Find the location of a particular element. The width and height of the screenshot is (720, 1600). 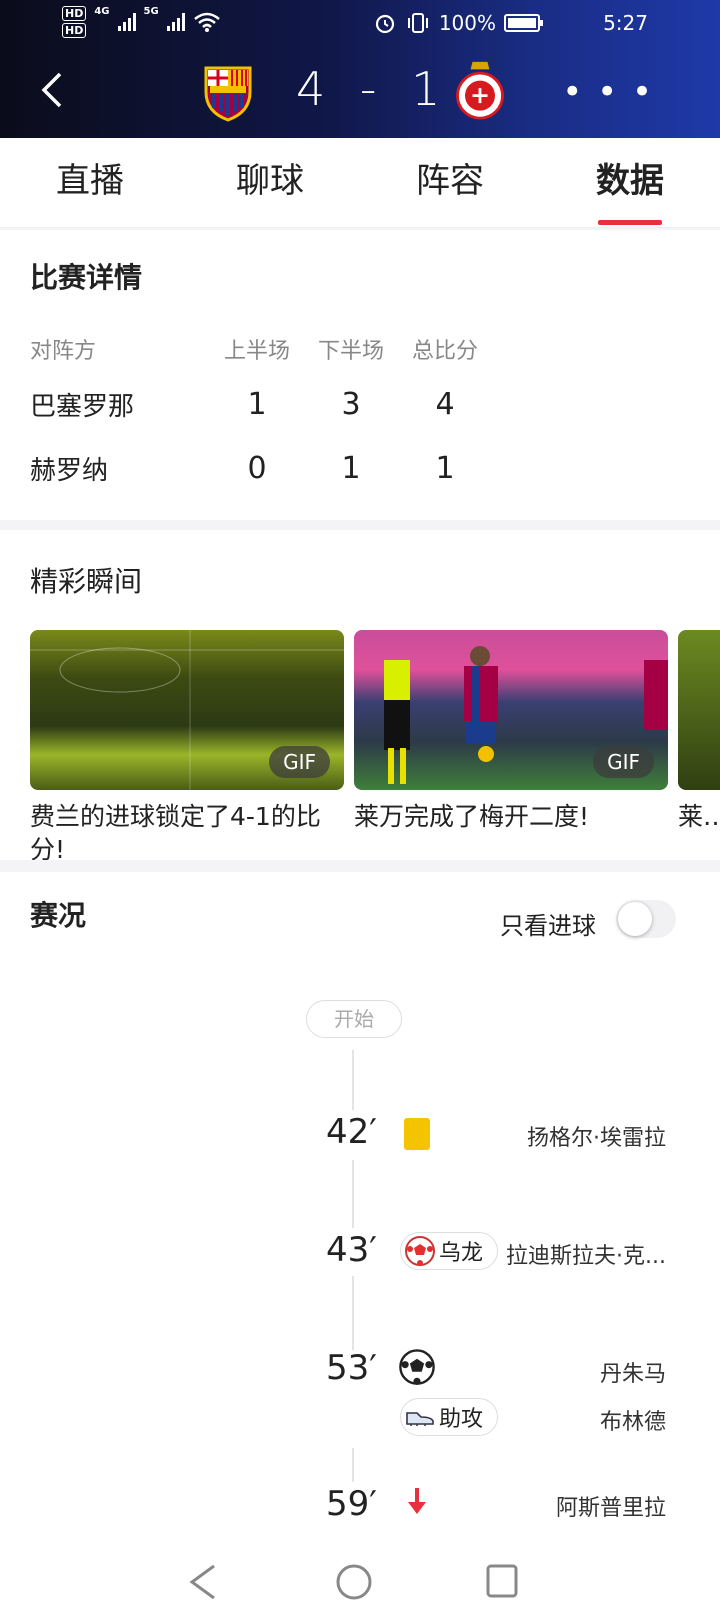

event-player: 布林德 is located at coordinates (633, 1420).